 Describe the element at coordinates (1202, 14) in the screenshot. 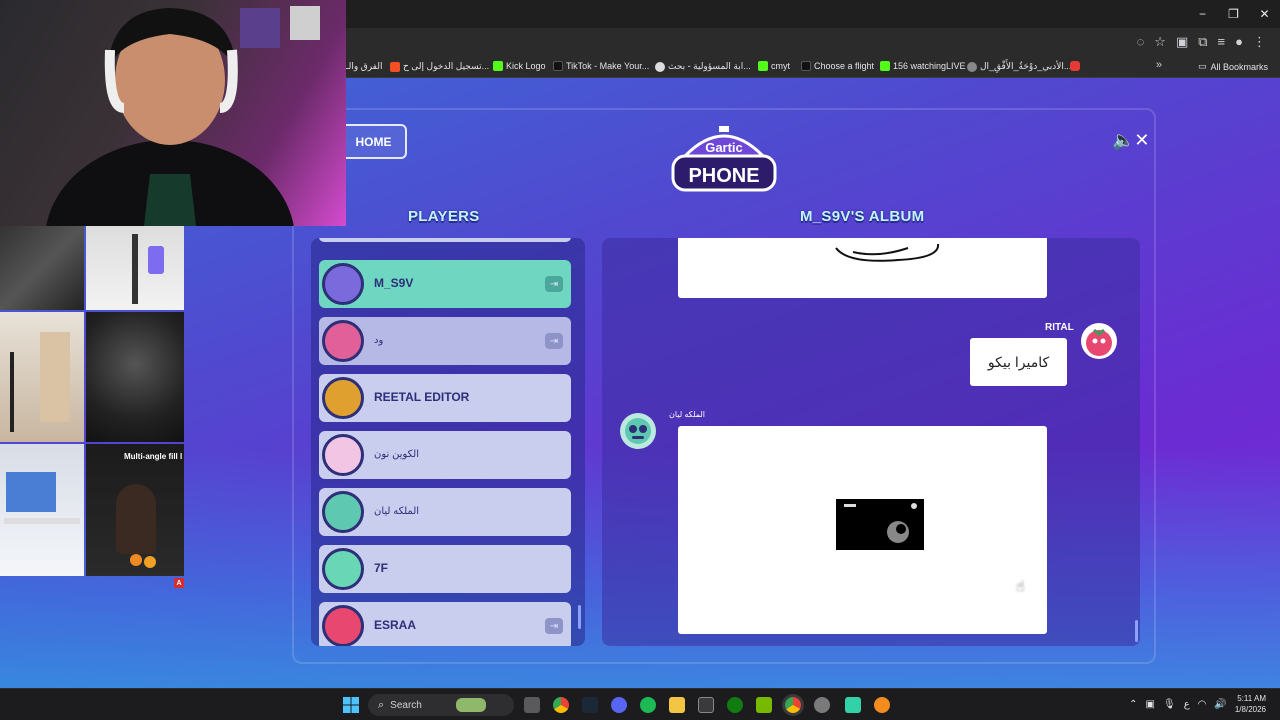

I see `minimize-button: −` at that location.